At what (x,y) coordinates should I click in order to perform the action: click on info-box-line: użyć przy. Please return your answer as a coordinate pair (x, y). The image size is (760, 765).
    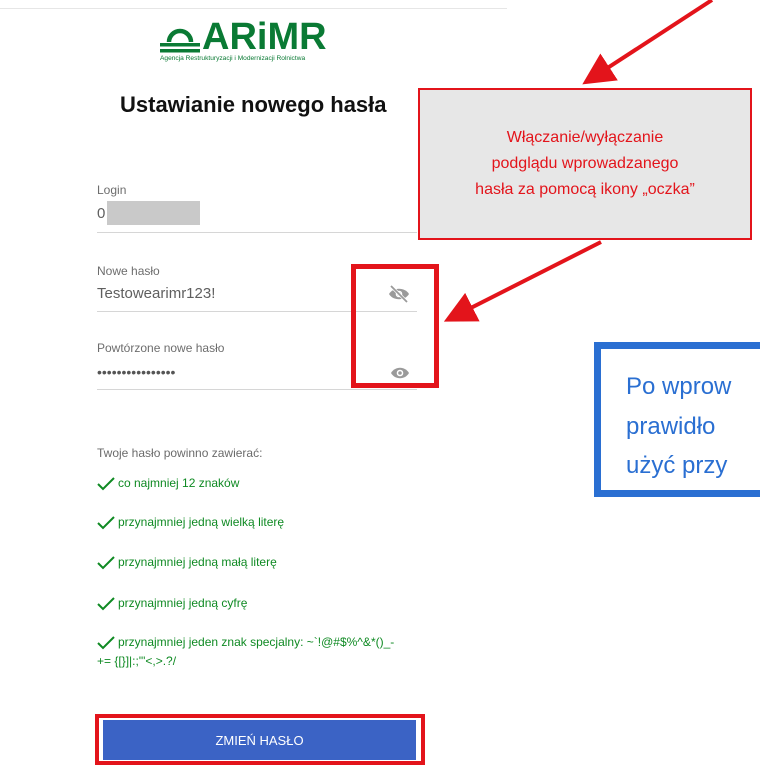
    Looking at the image, I should click on (677, 465).